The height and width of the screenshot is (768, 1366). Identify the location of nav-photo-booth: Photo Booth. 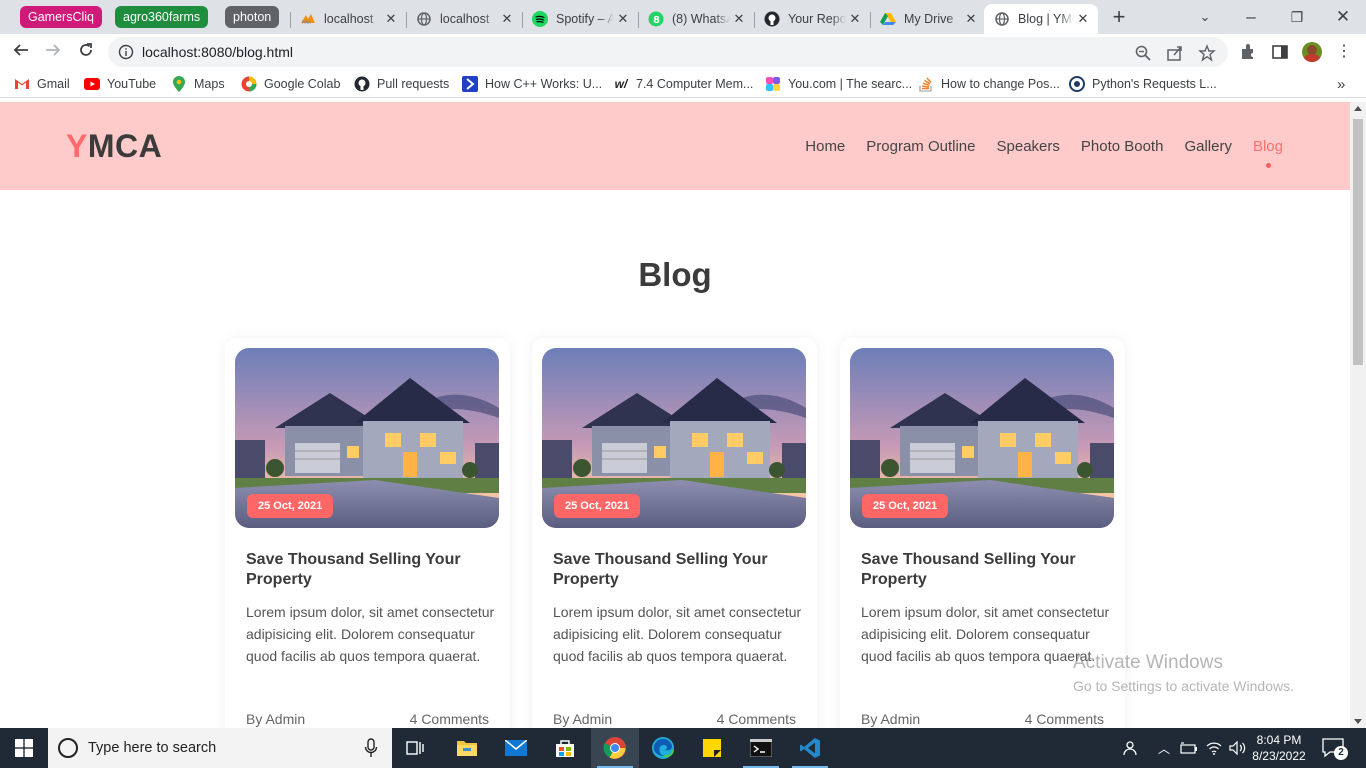
(1122, 146).